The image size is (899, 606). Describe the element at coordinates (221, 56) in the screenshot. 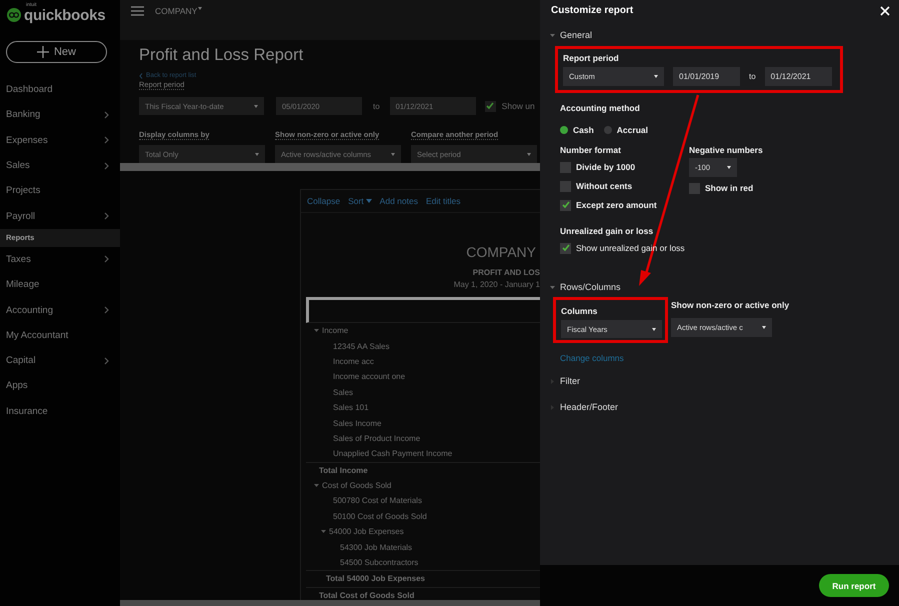

I see `page-title: Profit and Loss Report` at that location.